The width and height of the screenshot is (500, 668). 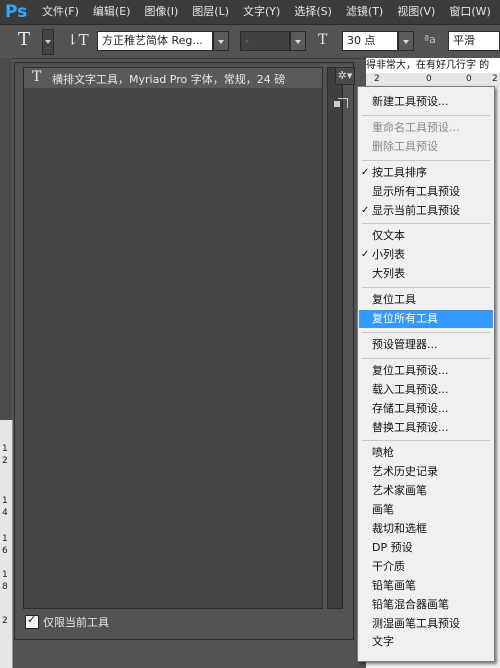 What do you see at coordinates (426, 529) in the screenshot?
I see `menu-item: 裁切和选框` at bounding box center [426, 529].